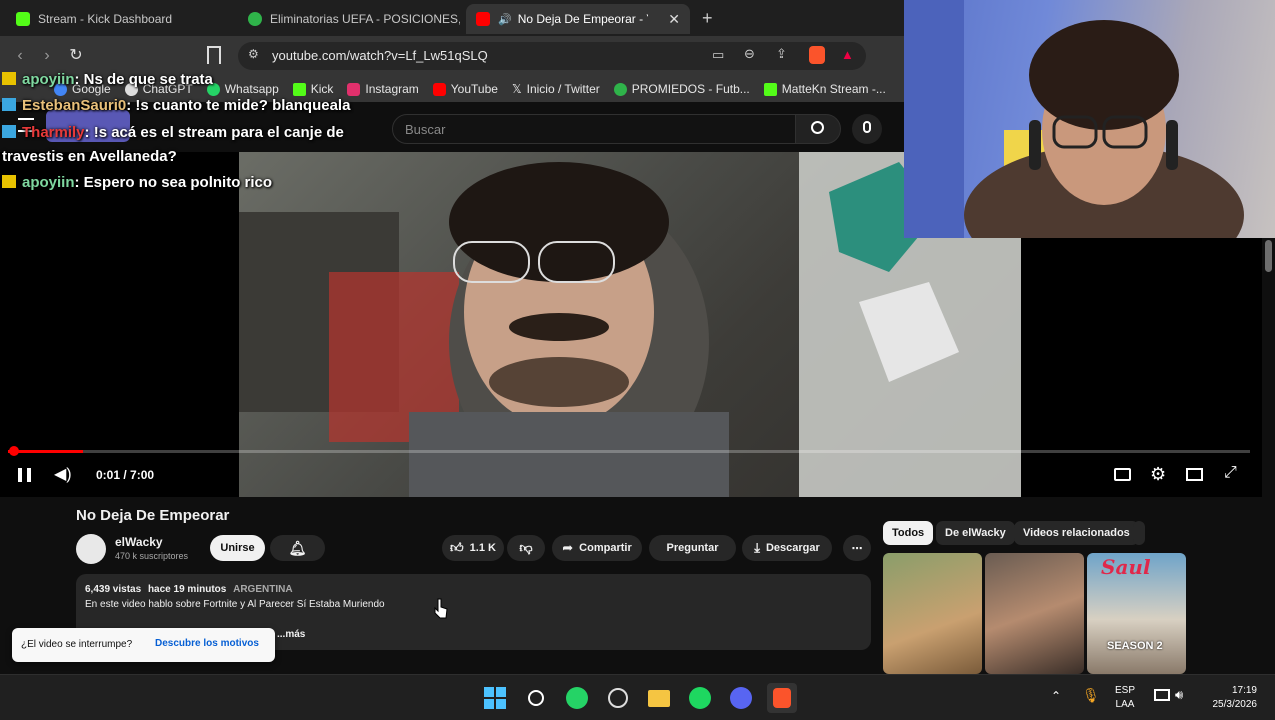  What do you see at coordinates (792, 548) in the screenshot?
I see `download-label: Descargar` at bounding box center [792, 548].